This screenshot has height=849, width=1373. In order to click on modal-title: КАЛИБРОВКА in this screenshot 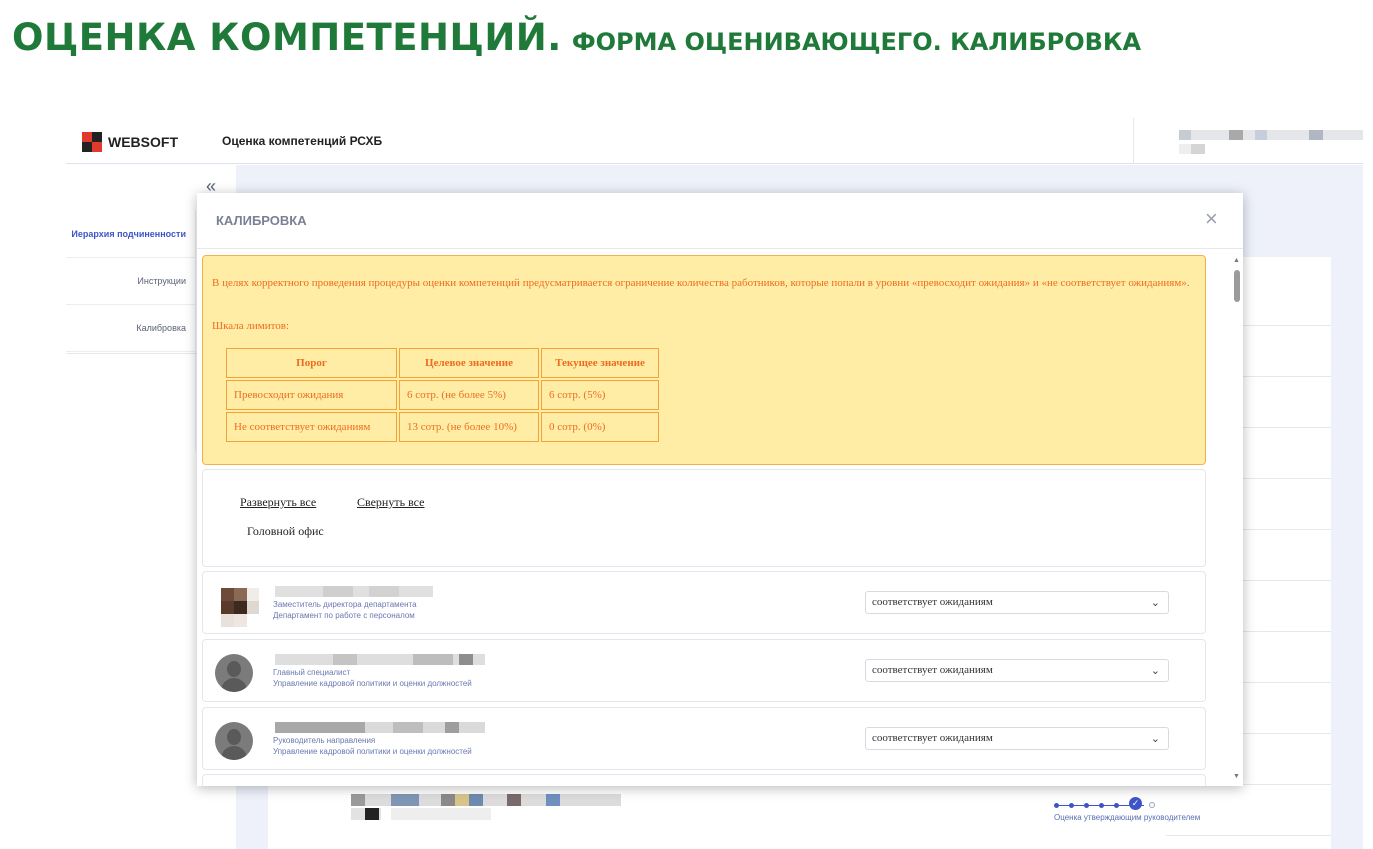, I will do `click(261, 220)`.